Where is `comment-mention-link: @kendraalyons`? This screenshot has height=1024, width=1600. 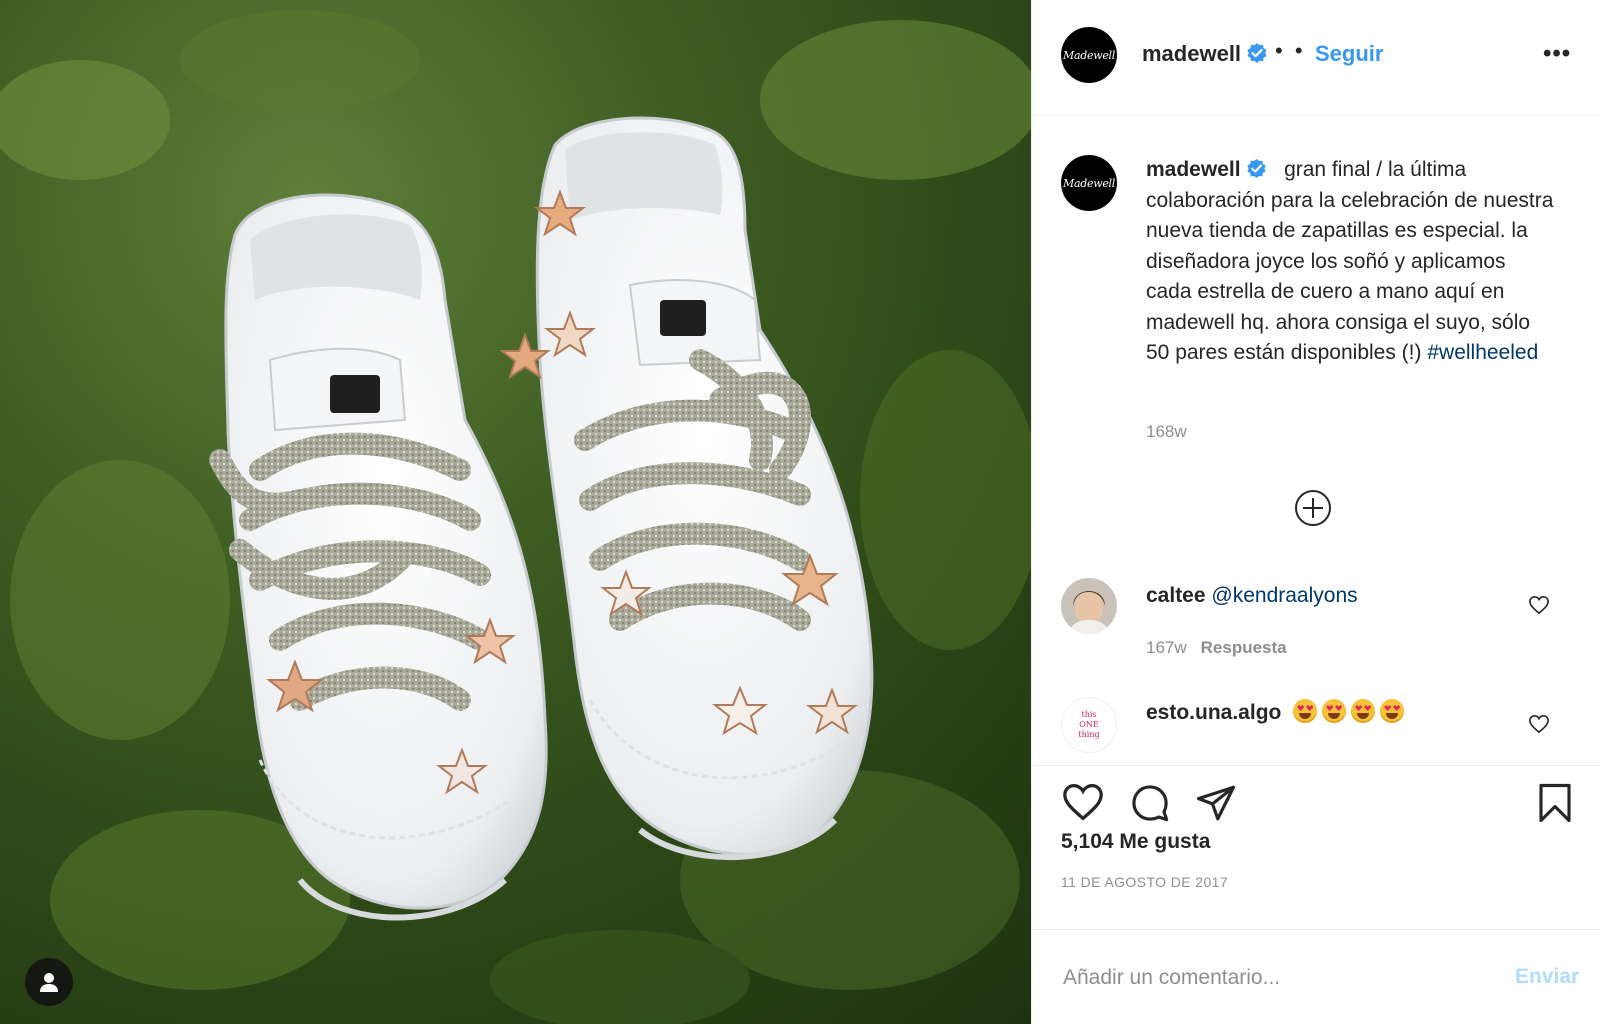
comment-mention-link: @kendraalyons is located at coordinates (1284, 595).